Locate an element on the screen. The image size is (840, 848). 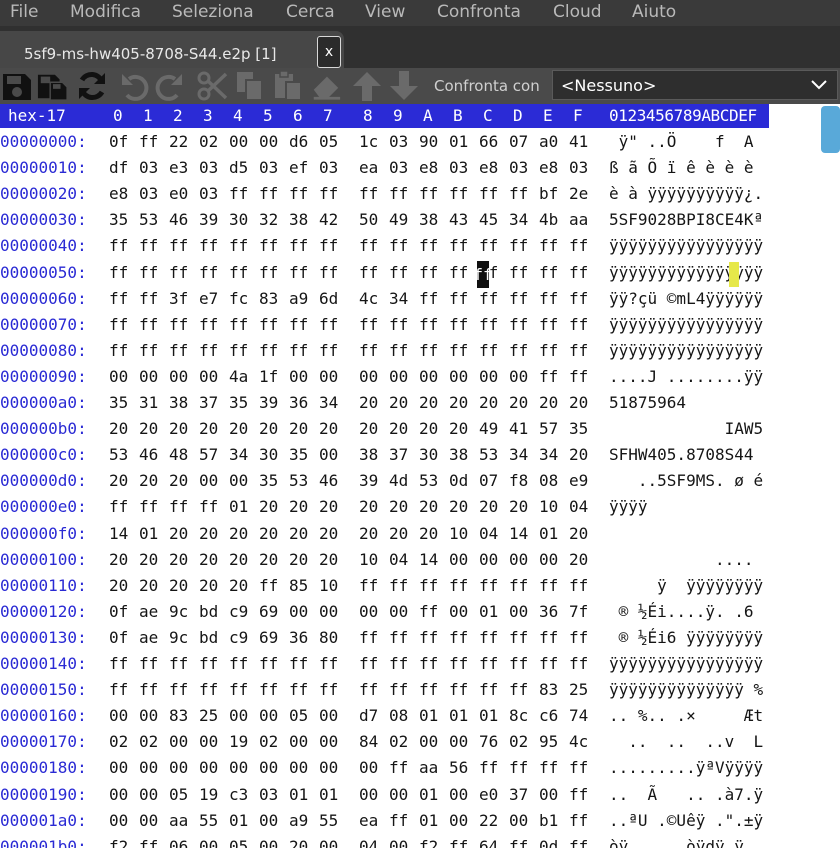
close-tab-button: x is located at coordinates (329, 52).